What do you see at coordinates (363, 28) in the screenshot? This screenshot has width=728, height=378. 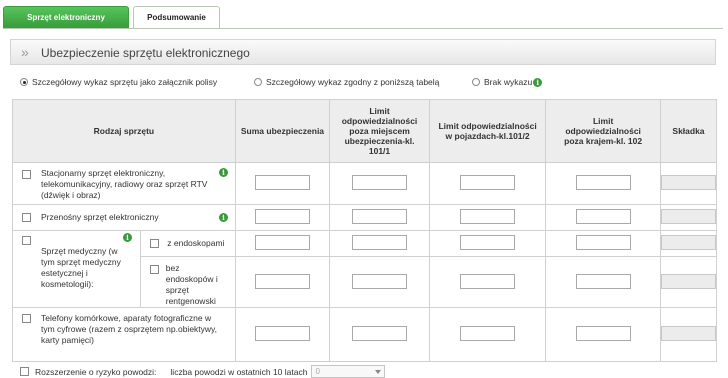 I see `tab-divider` at bounding box center [363, 28].